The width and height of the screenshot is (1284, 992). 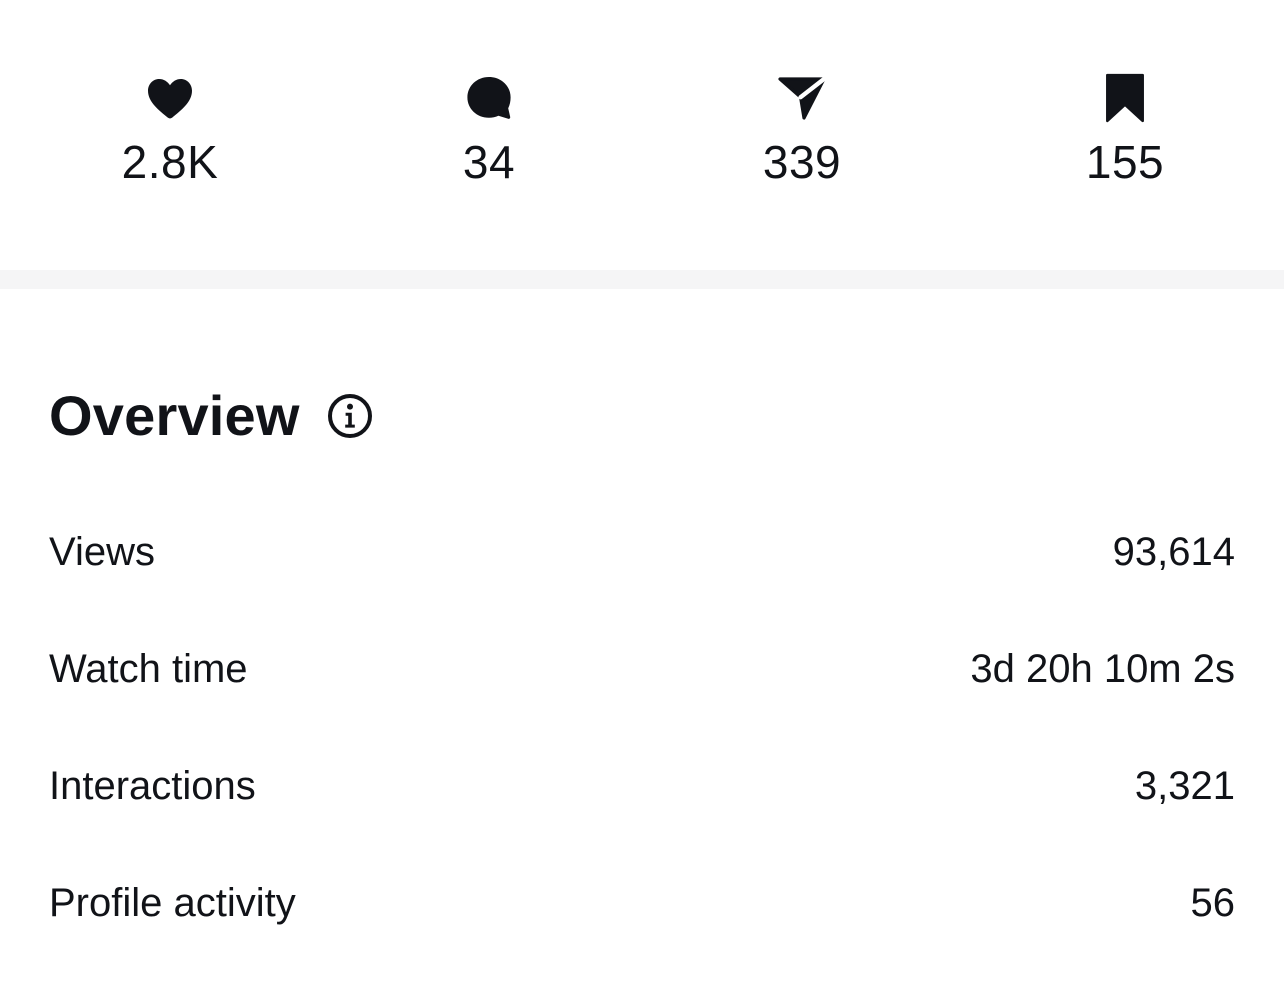 What do you see at coordinates (102, 551) in the screenshot?
I see `metric-label: Views` at bounding box center [102, 551].